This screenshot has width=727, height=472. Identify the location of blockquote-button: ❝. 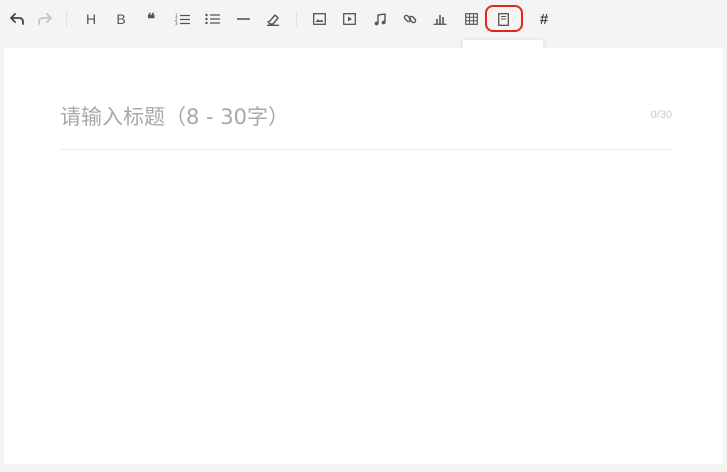
(151, 19).